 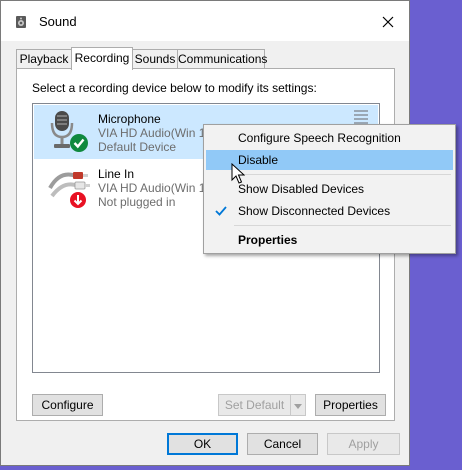 I want to click on chevron-down-icon, so click(x=298, y=406).